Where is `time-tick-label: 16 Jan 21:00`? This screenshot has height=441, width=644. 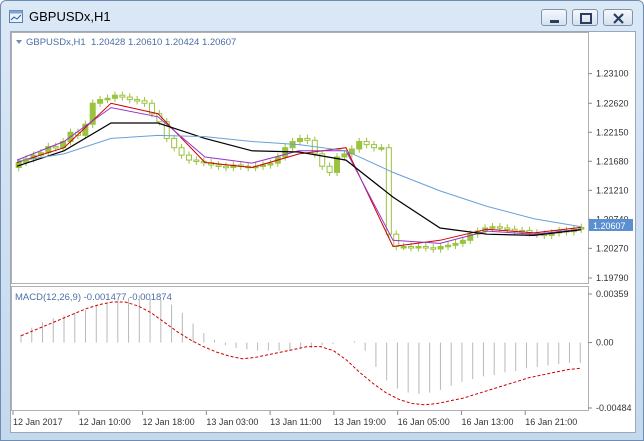 time-tick-label: 16 Jan 21:00 is located at coordinates (551, 422).